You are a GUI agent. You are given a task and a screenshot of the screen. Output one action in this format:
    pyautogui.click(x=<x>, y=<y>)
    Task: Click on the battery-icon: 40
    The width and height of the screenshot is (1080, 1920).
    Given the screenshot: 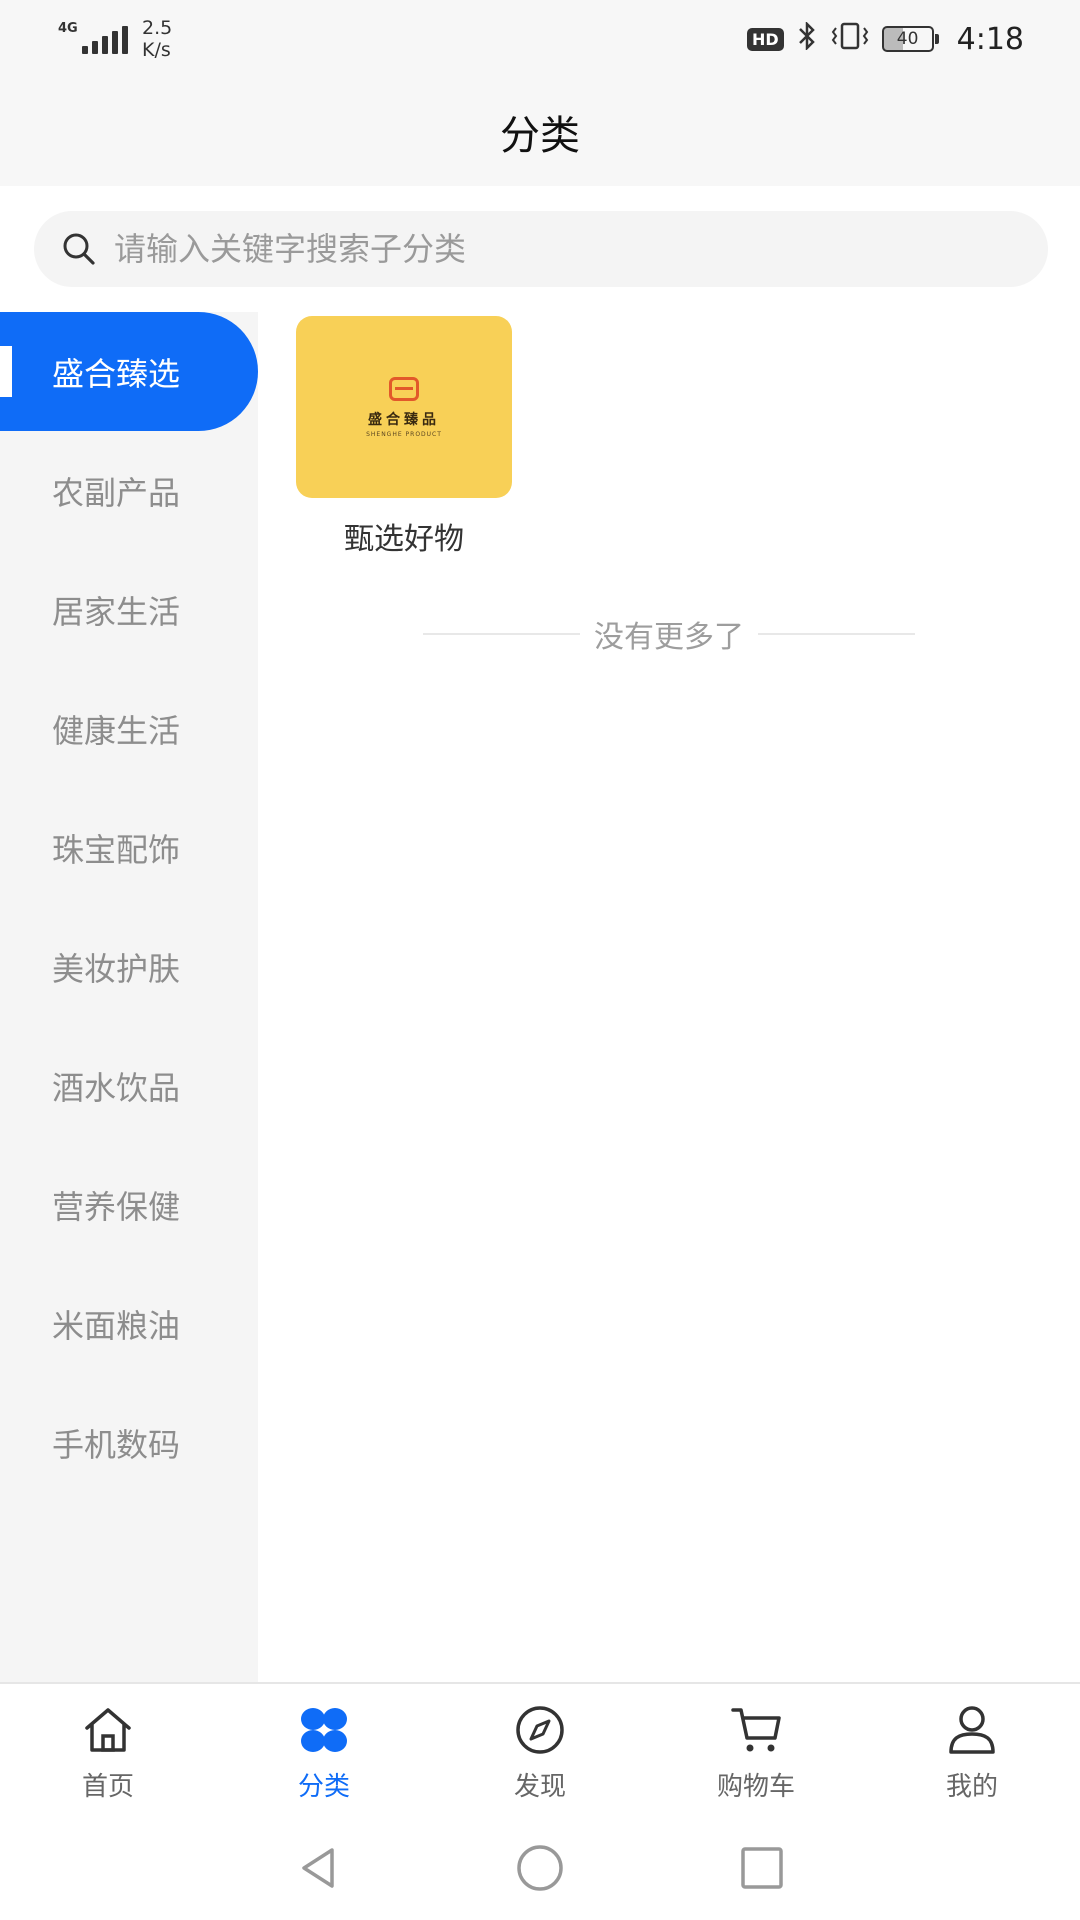 What is the action you would take?
    pyautogui.click(x=910, y=39)
    